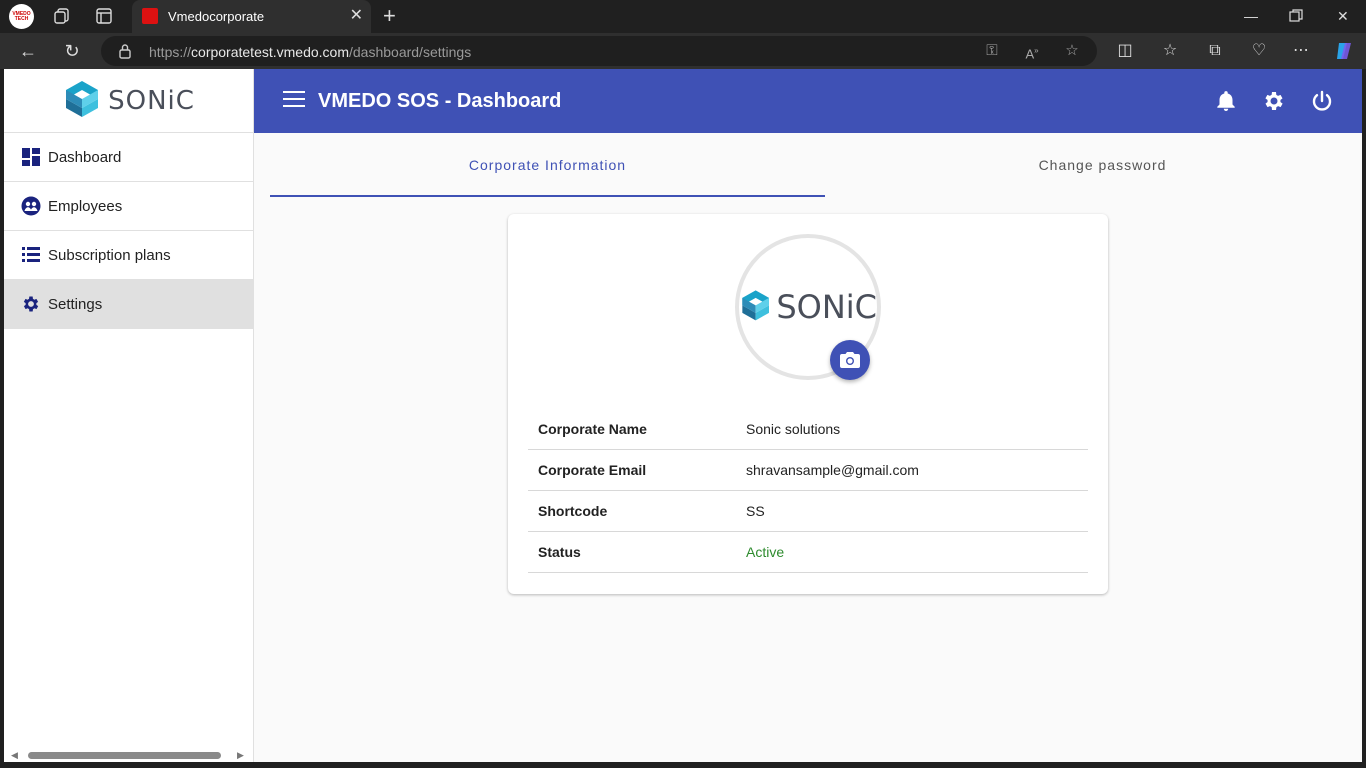  I want to click on list-icon, so click(31, 255).